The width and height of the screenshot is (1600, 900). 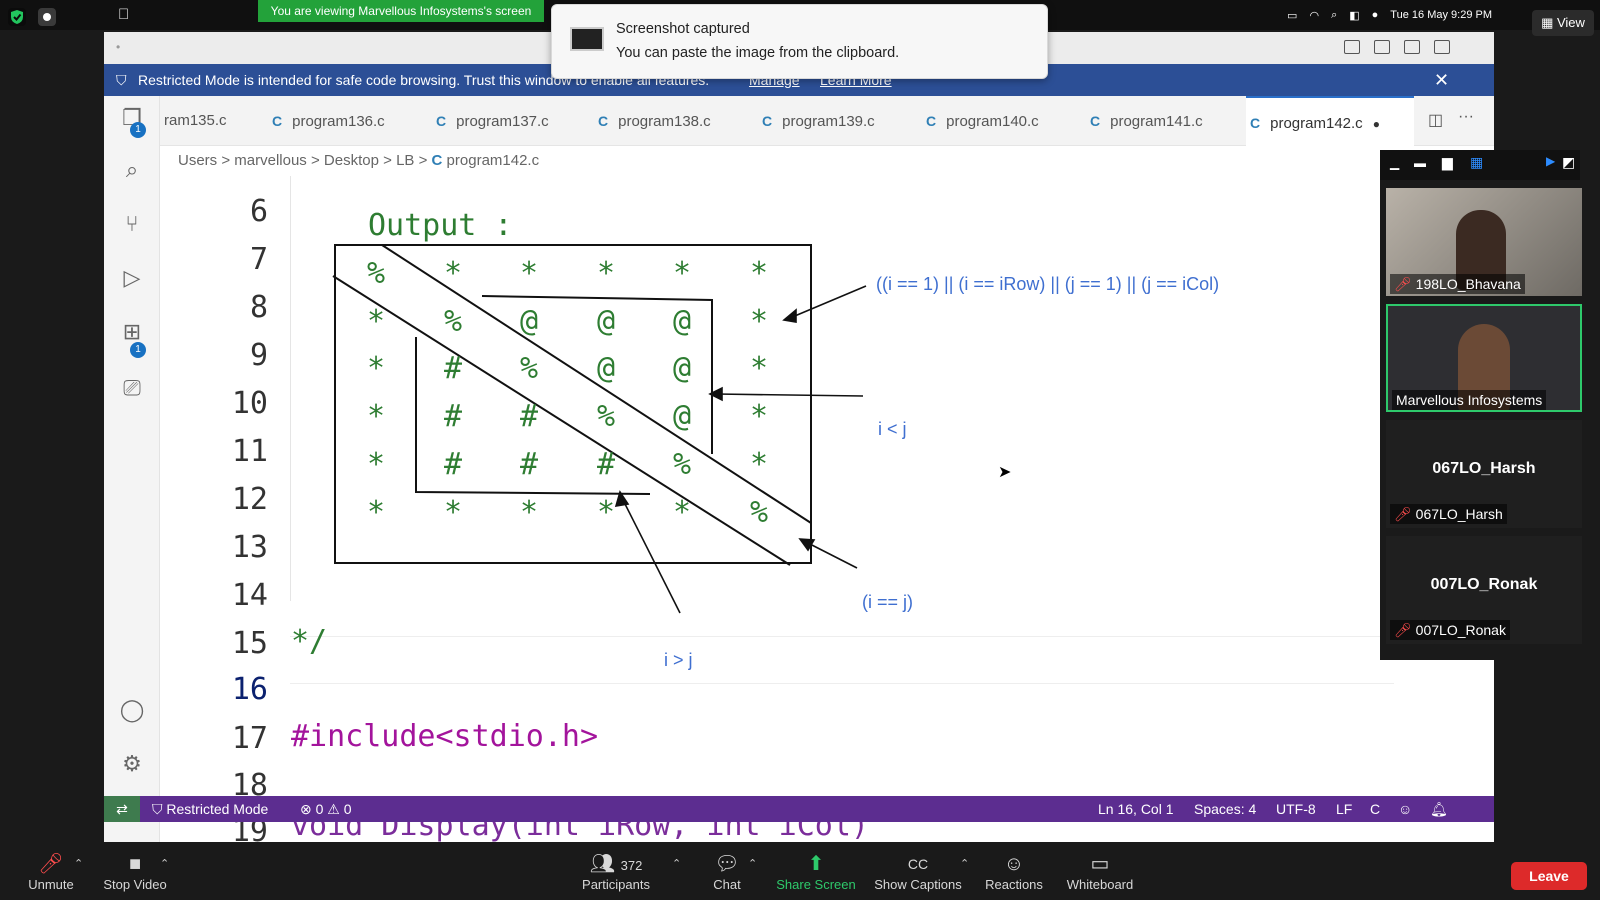 What do you see at coordinates (1435, 120) in the screenshot?
I see `split-editor-icon: ◫` at bounding box center [1435, 120].